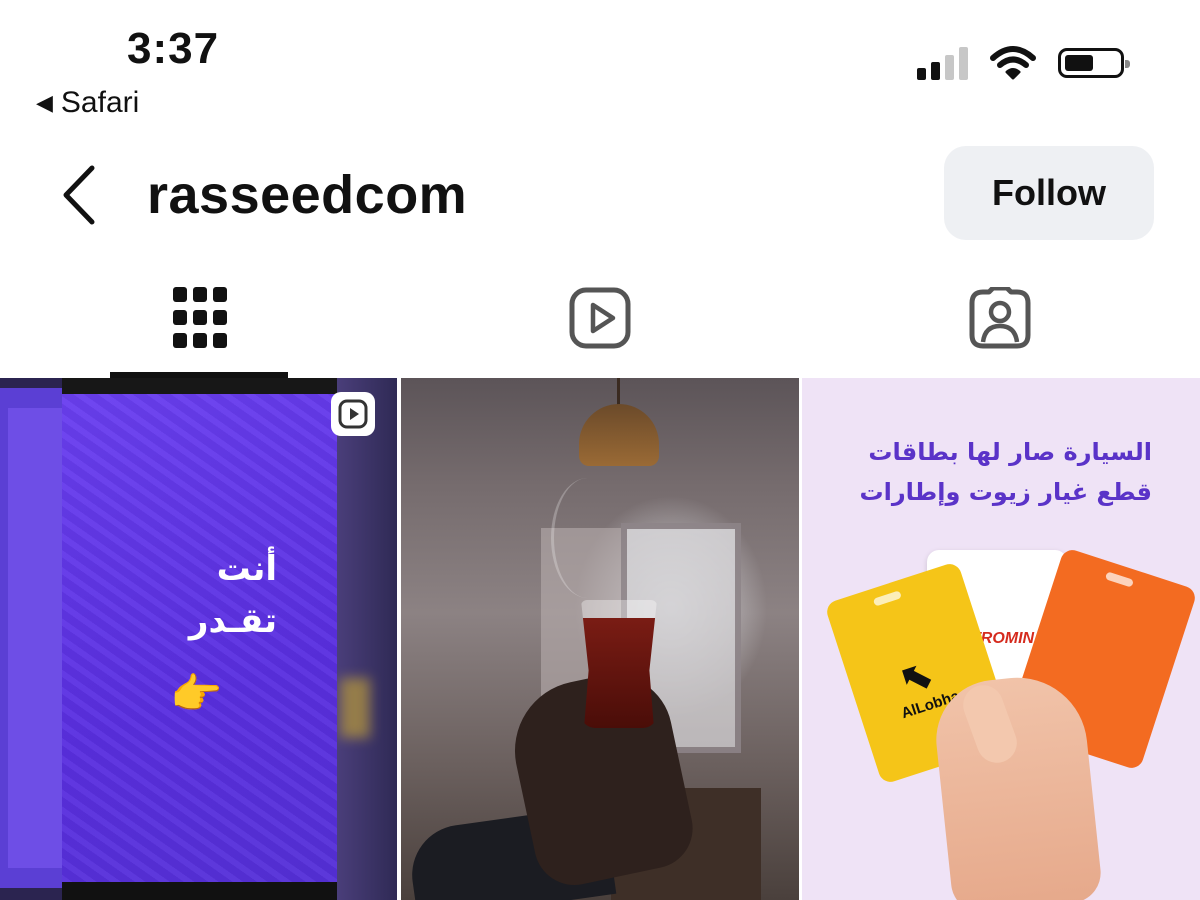 This screenshot has height=900, width=1200. I want to click on status-icons, so click(1023, 63).